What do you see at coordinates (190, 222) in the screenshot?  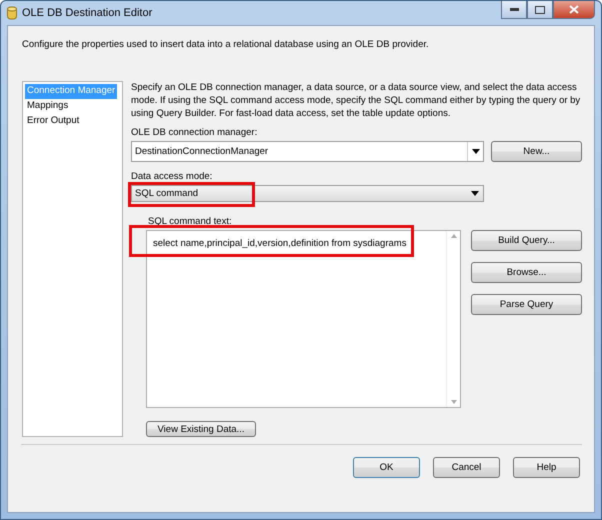 I see `sql-label: SQL command text:` at bounding box center [190, 222].